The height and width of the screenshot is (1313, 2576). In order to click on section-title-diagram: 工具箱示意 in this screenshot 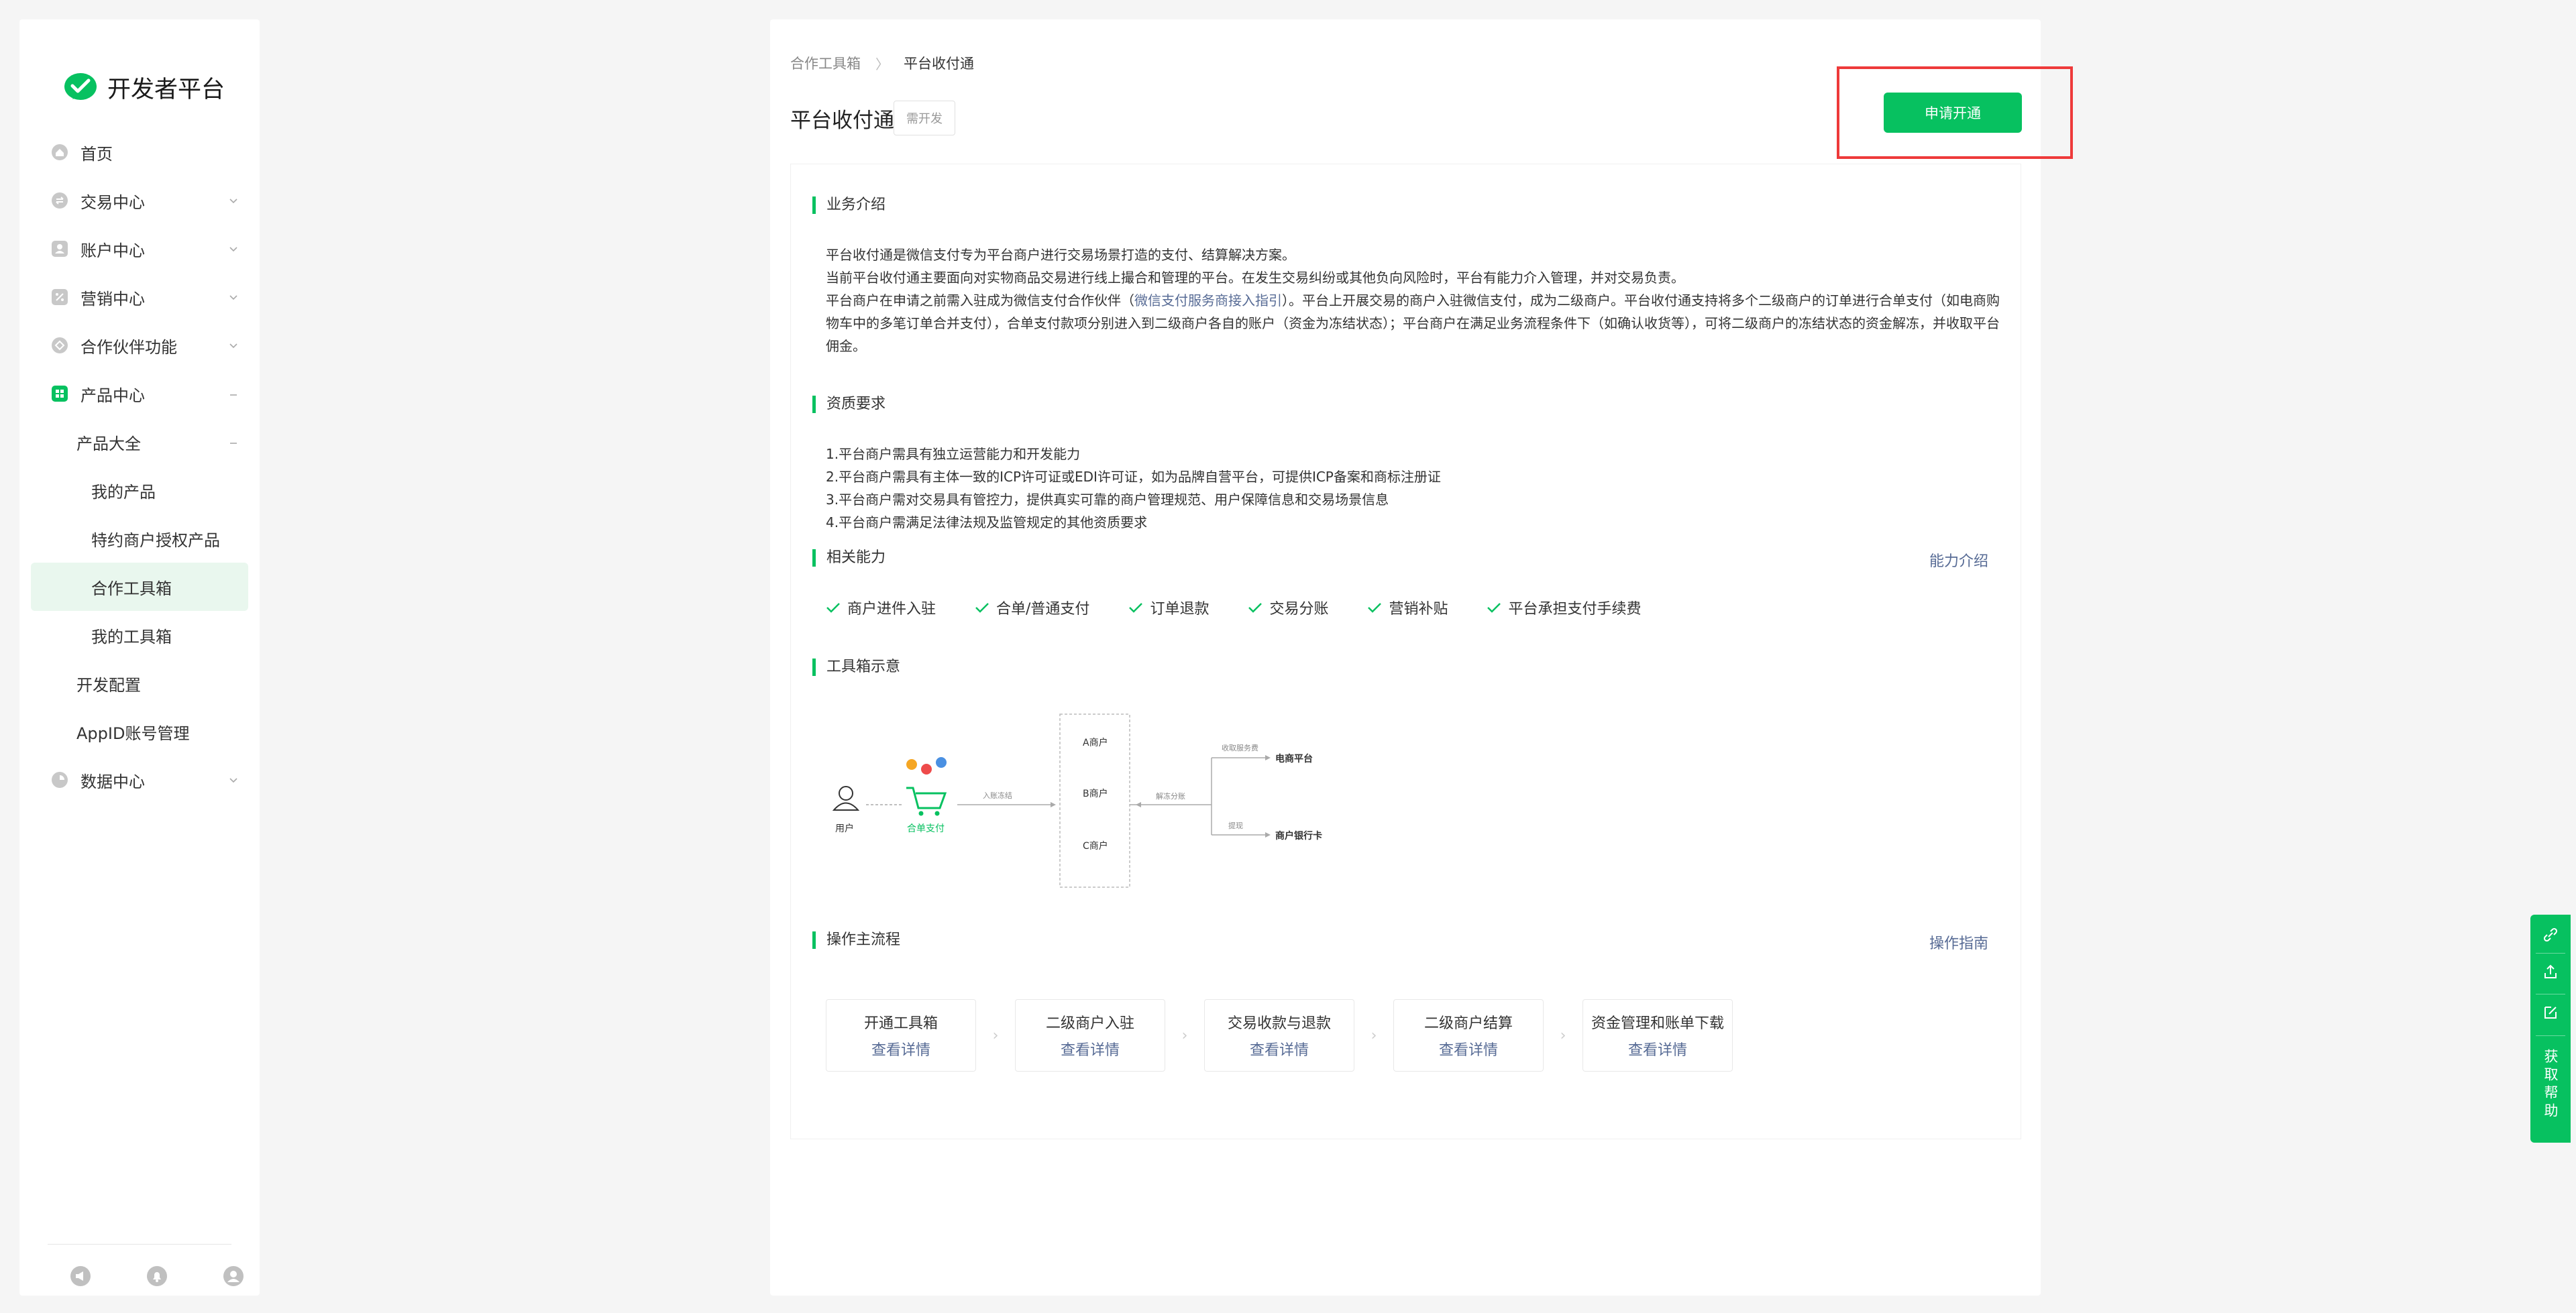, I will do `click(856, 667)`.